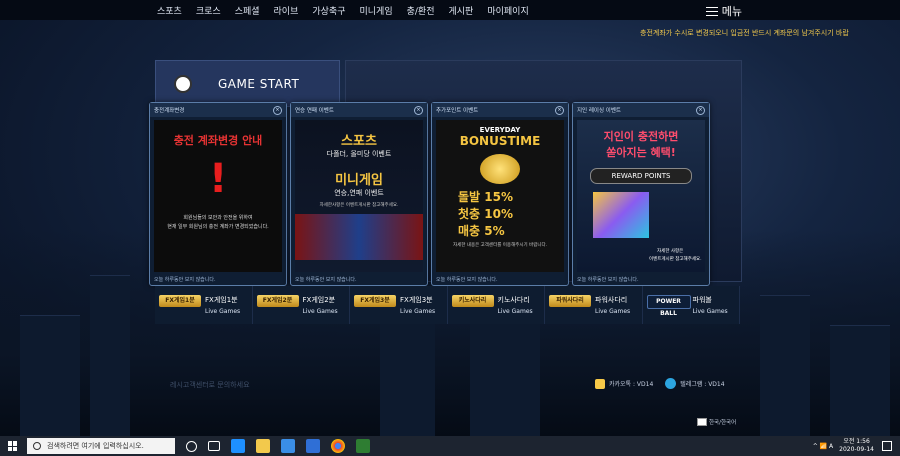  What do you see at coordinates (594, 305) in the screenshot?
I see `game-power-ladder: 파워사다리 파워사다리 Live Games` at bounding box center [594, 305].